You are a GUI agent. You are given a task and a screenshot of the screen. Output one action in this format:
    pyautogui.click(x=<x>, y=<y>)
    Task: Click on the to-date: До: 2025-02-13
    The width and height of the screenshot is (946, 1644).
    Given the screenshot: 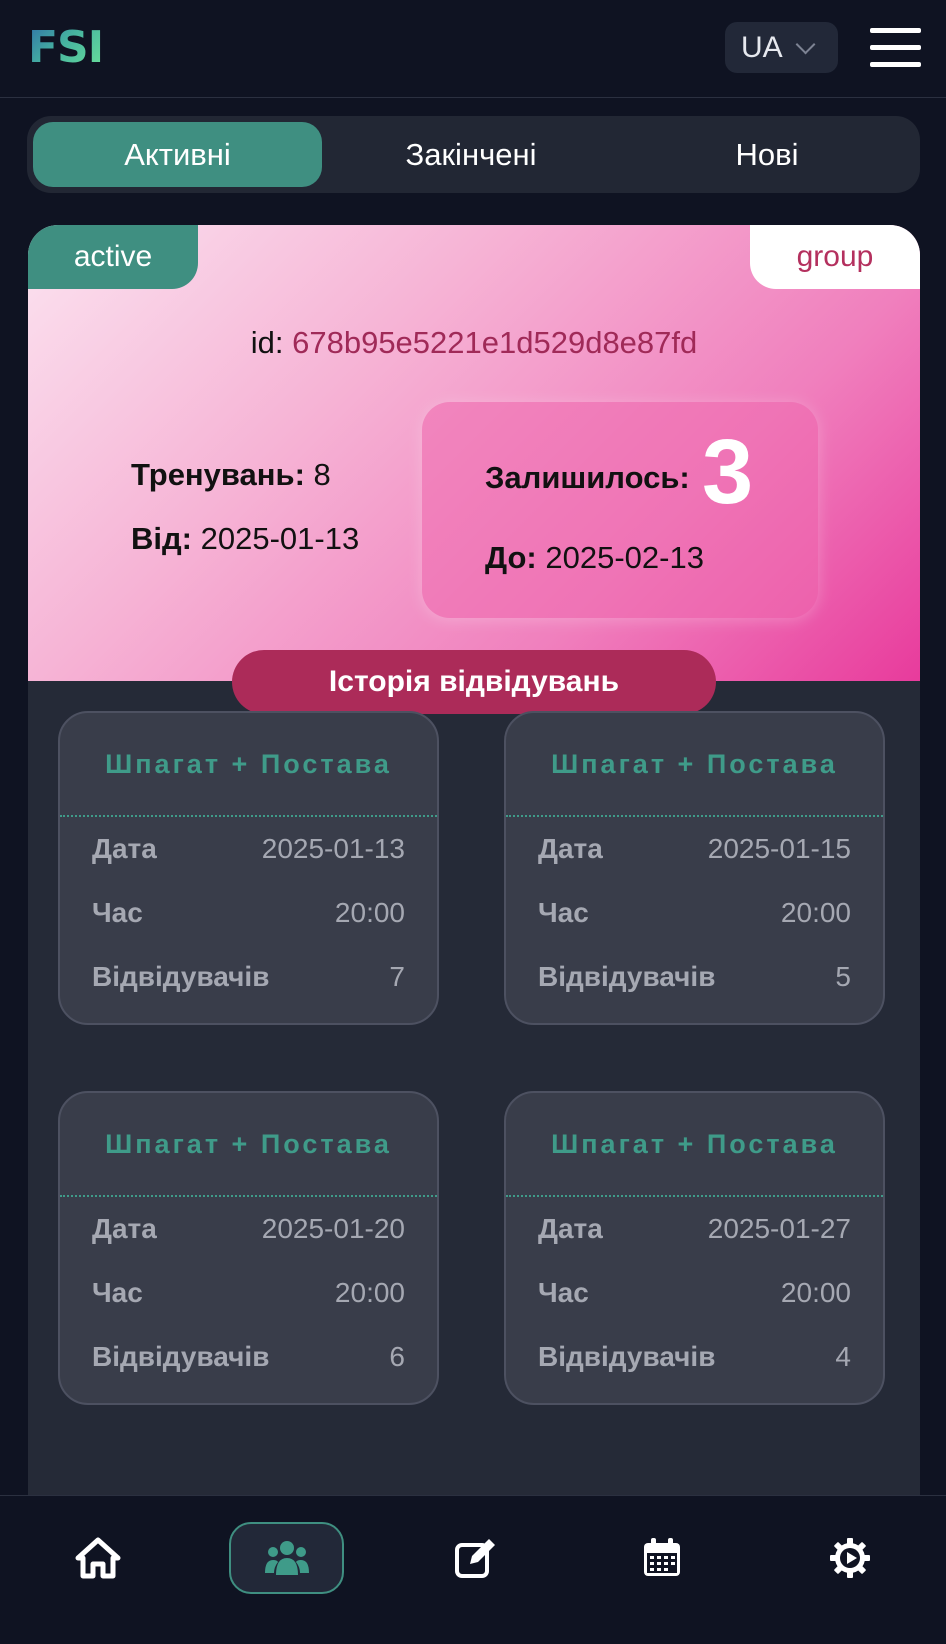 What is the action you would take?
    pyautogui.click(x=594, y=558)
    